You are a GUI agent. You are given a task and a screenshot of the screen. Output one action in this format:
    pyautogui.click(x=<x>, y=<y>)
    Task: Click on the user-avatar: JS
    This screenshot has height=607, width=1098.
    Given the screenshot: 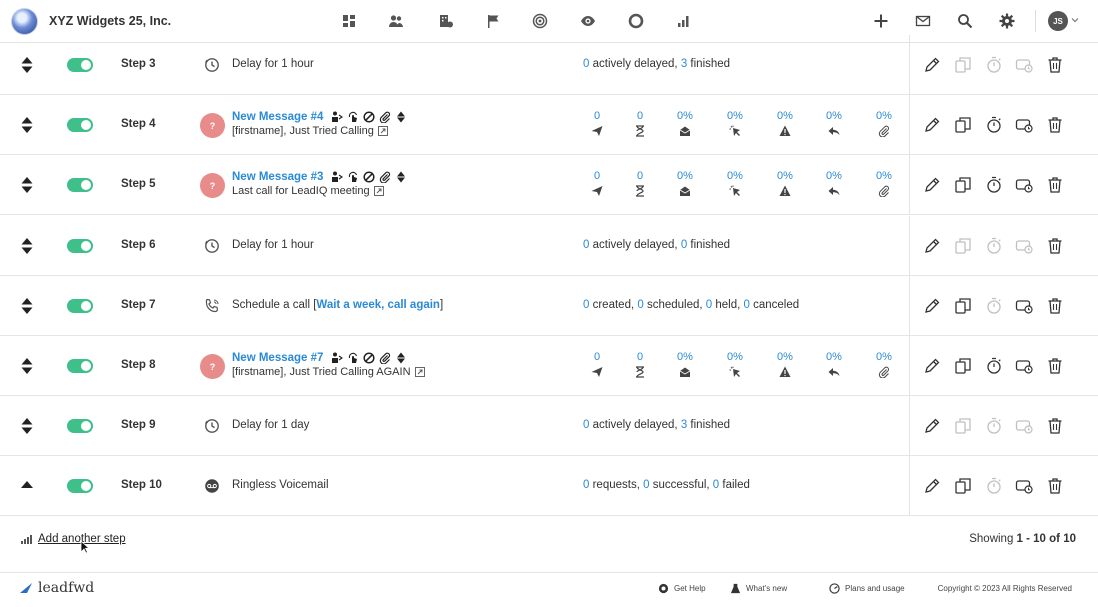 What is the action you would take?
    pyautogui.click(x=1058, y=21)
    